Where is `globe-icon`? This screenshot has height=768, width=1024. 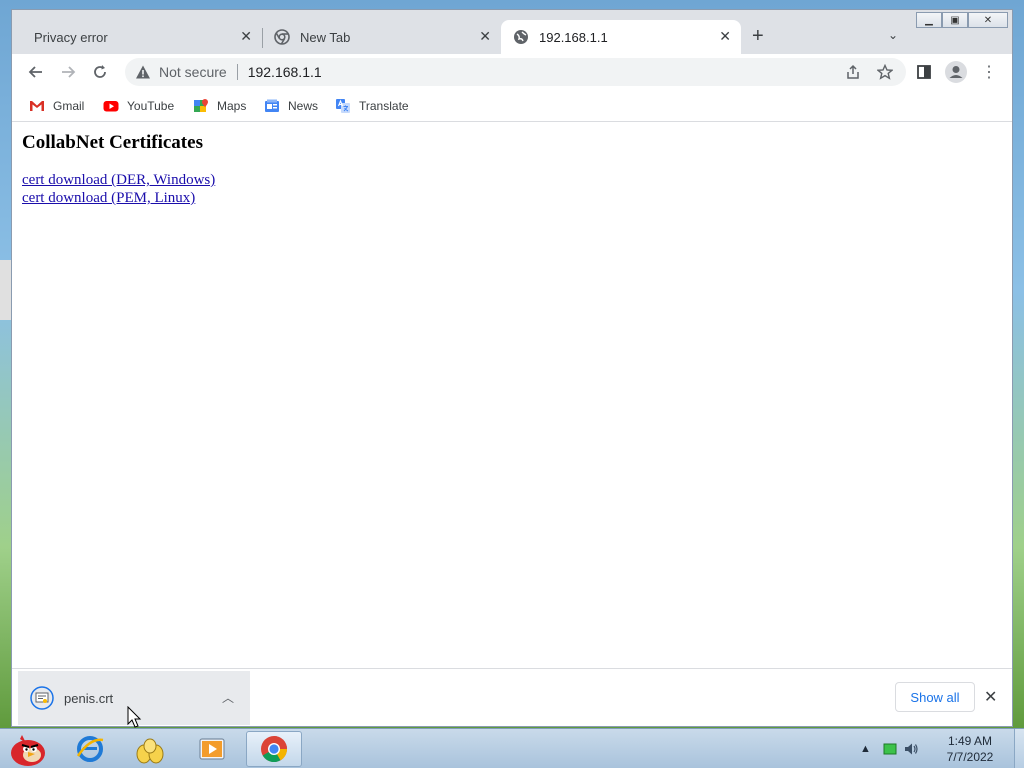 globe-icon is located at coordinates (521, 37).